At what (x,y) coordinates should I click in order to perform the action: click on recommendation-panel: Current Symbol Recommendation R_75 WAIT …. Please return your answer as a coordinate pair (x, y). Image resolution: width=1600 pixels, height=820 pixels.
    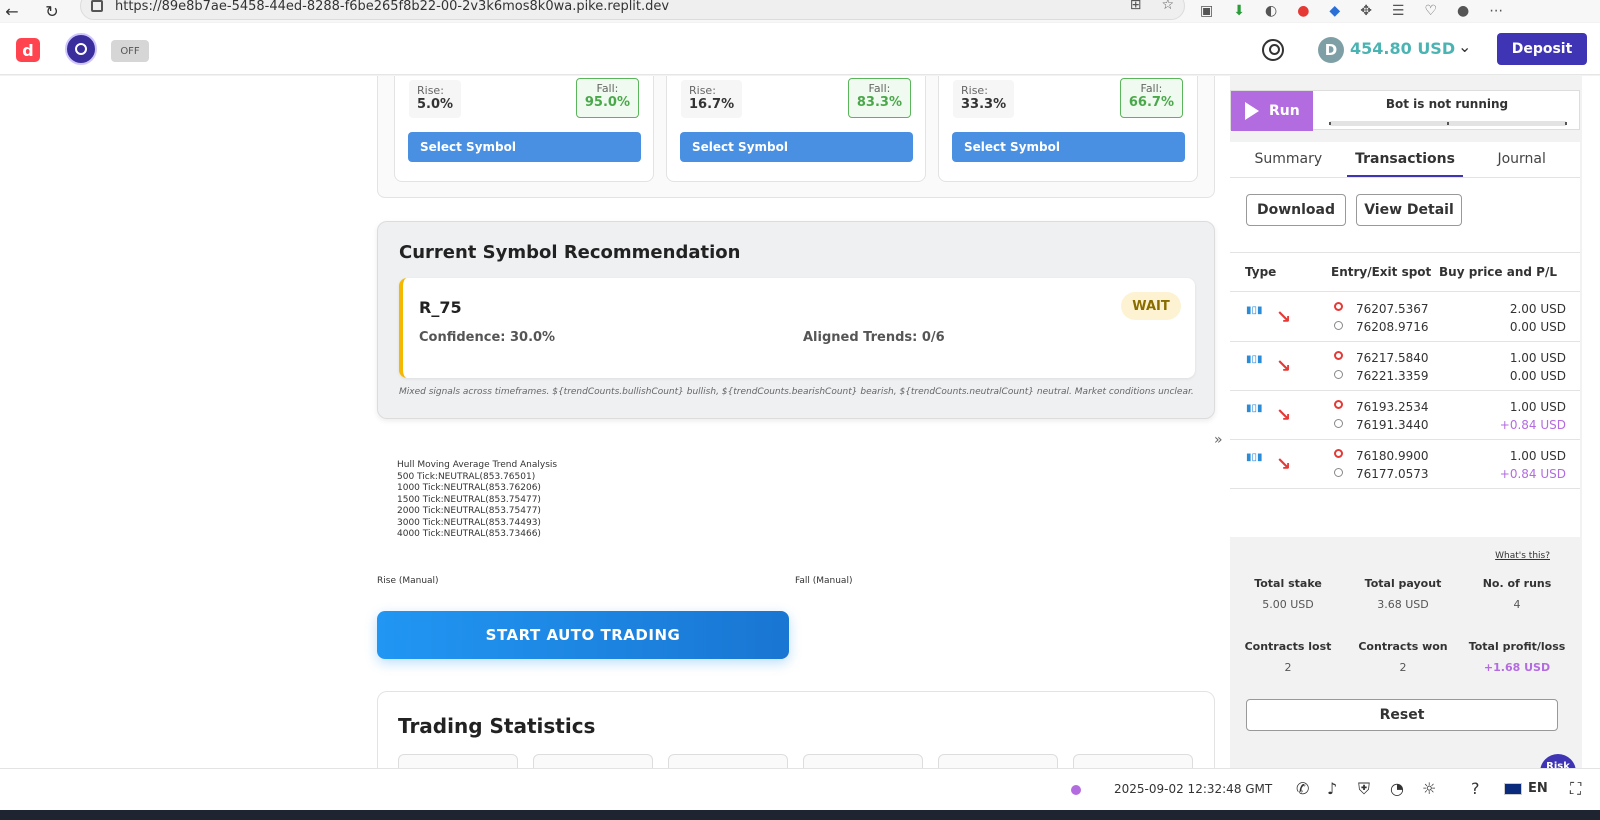
    Looking at the image, I should click on (796, 320).